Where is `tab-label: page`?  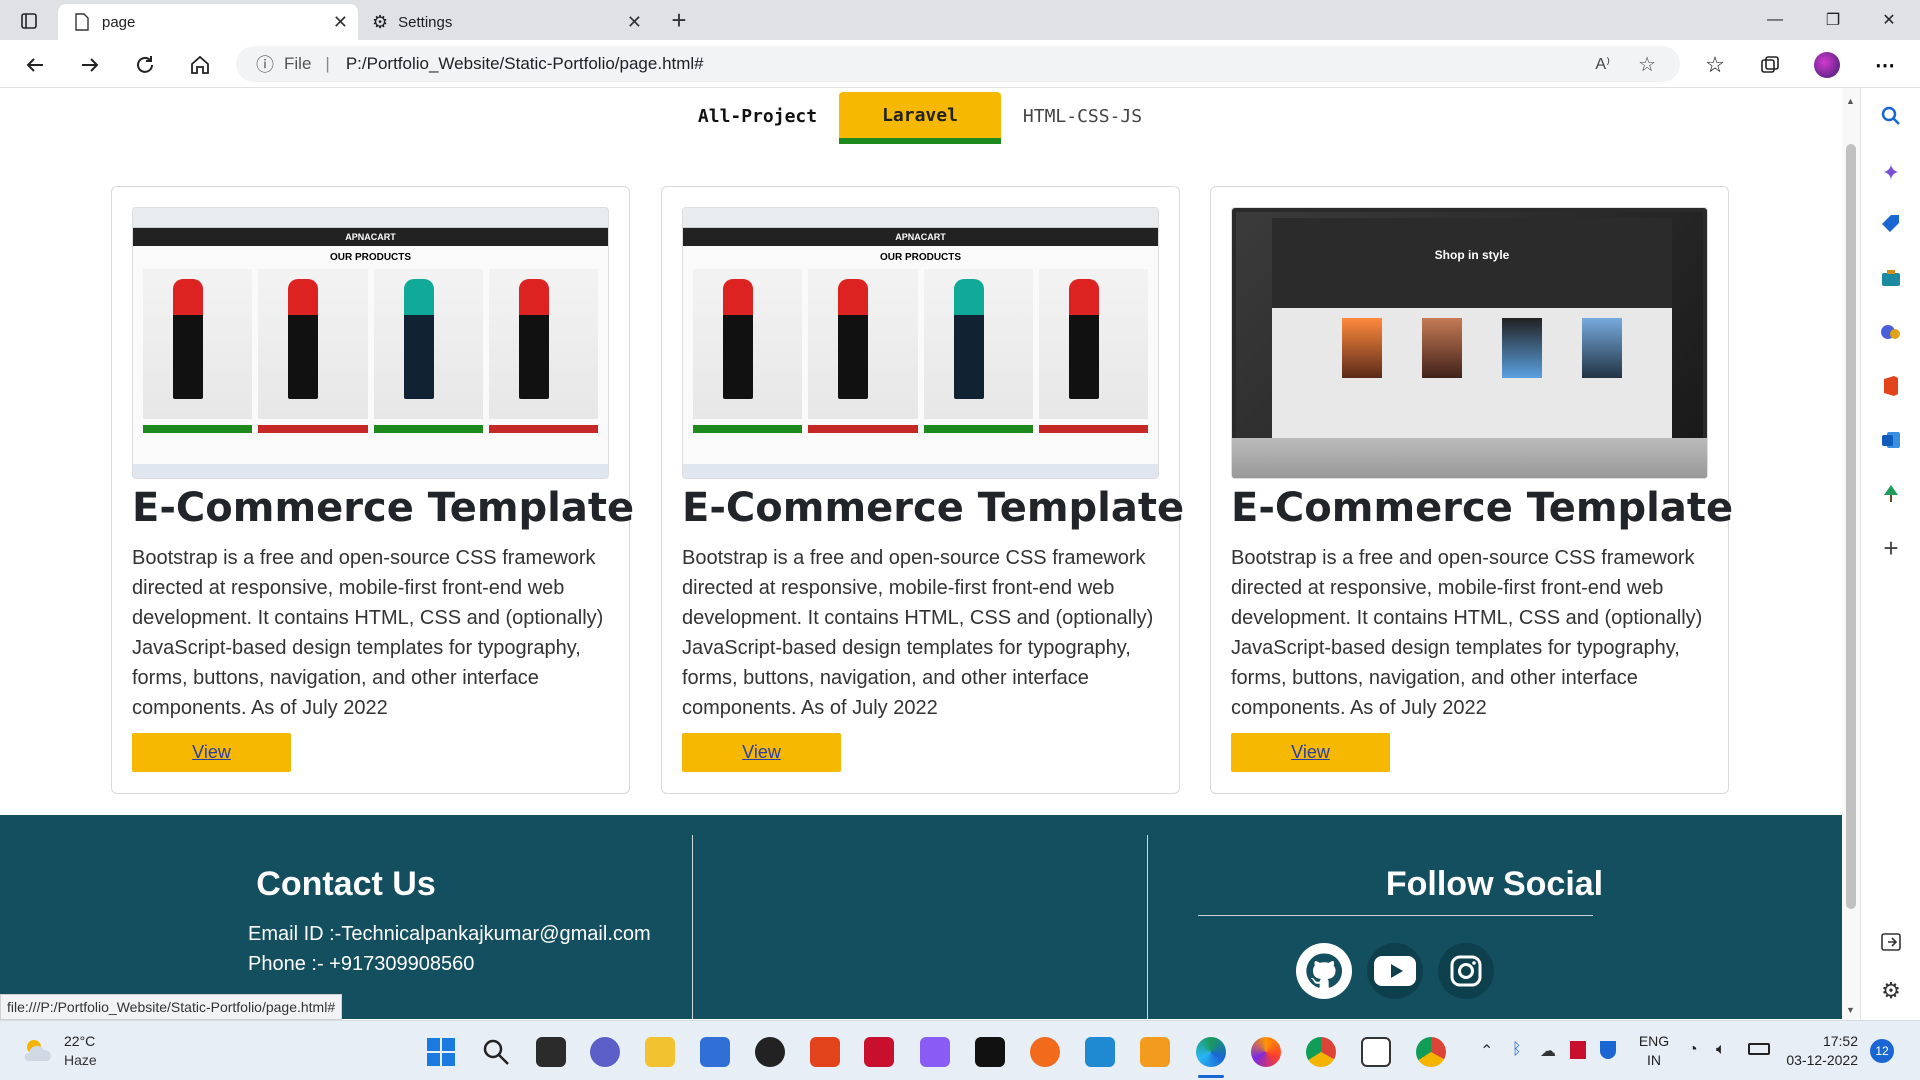 tab-label: page is located at coordinates (119, 22).